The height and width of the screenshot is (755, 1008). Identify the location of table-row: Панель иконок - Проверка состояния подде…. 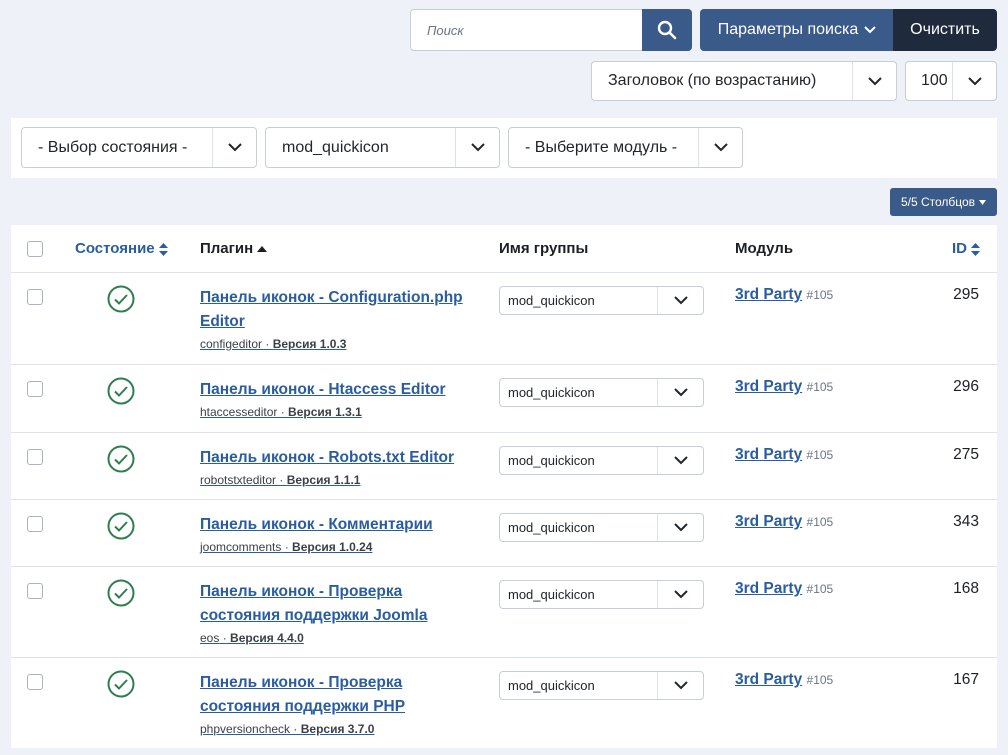
(504, 612).